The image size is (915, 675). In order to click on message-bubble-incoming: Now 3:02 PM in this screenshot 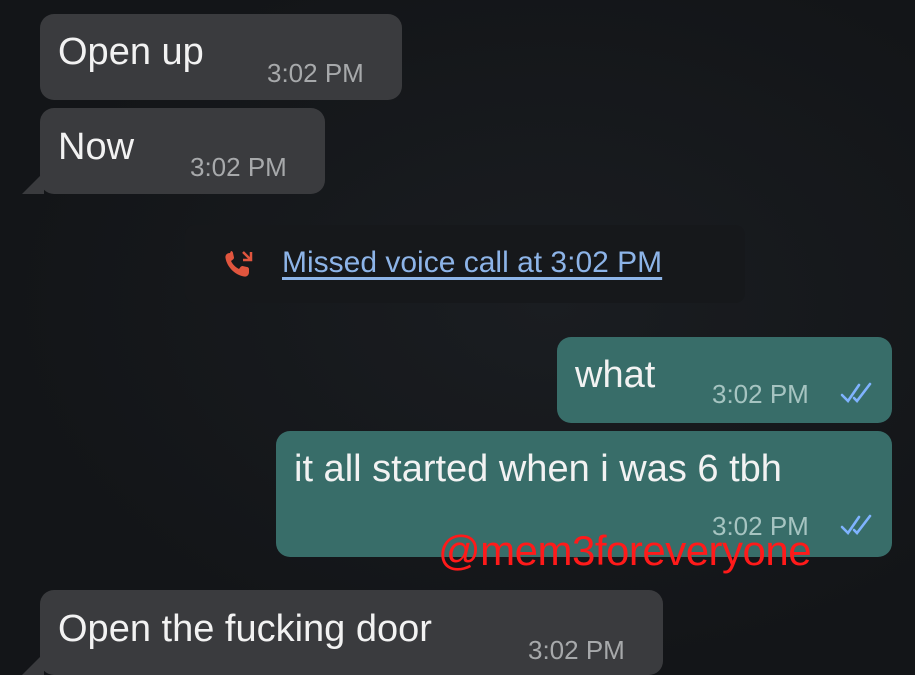, I will do `click(182, 151)`.